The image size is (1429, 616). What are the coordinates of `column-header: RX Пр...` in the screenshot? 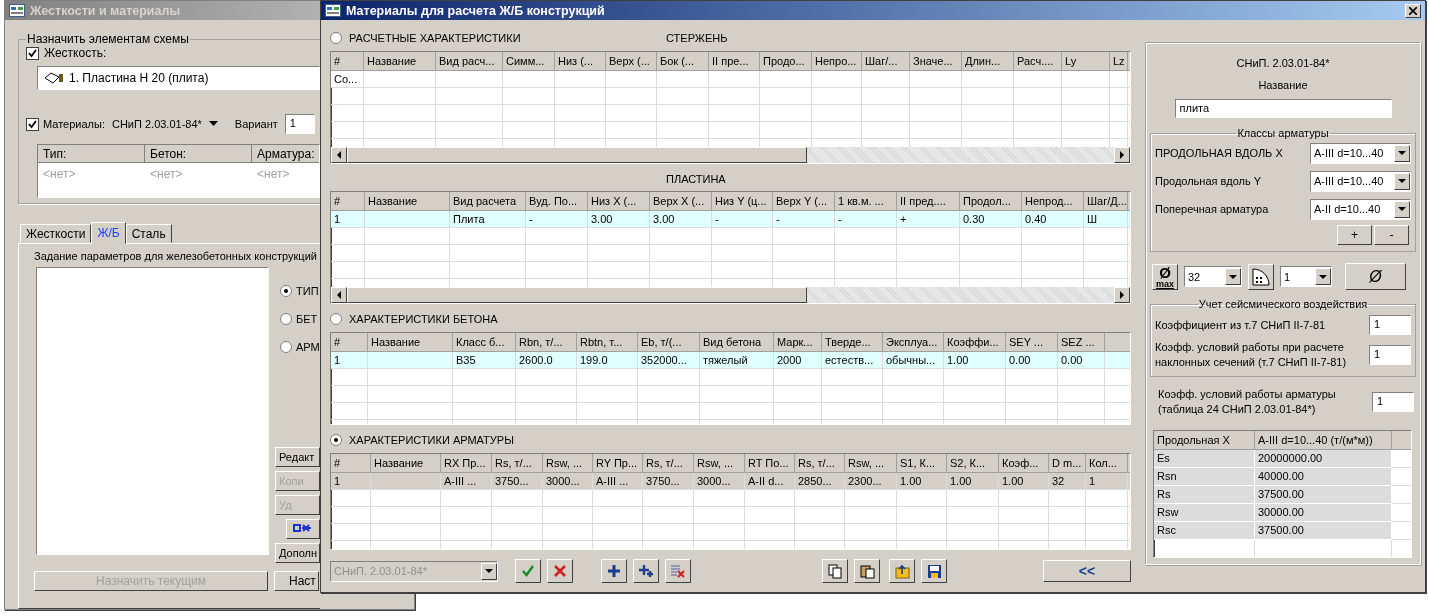 It's located at (466, 463).